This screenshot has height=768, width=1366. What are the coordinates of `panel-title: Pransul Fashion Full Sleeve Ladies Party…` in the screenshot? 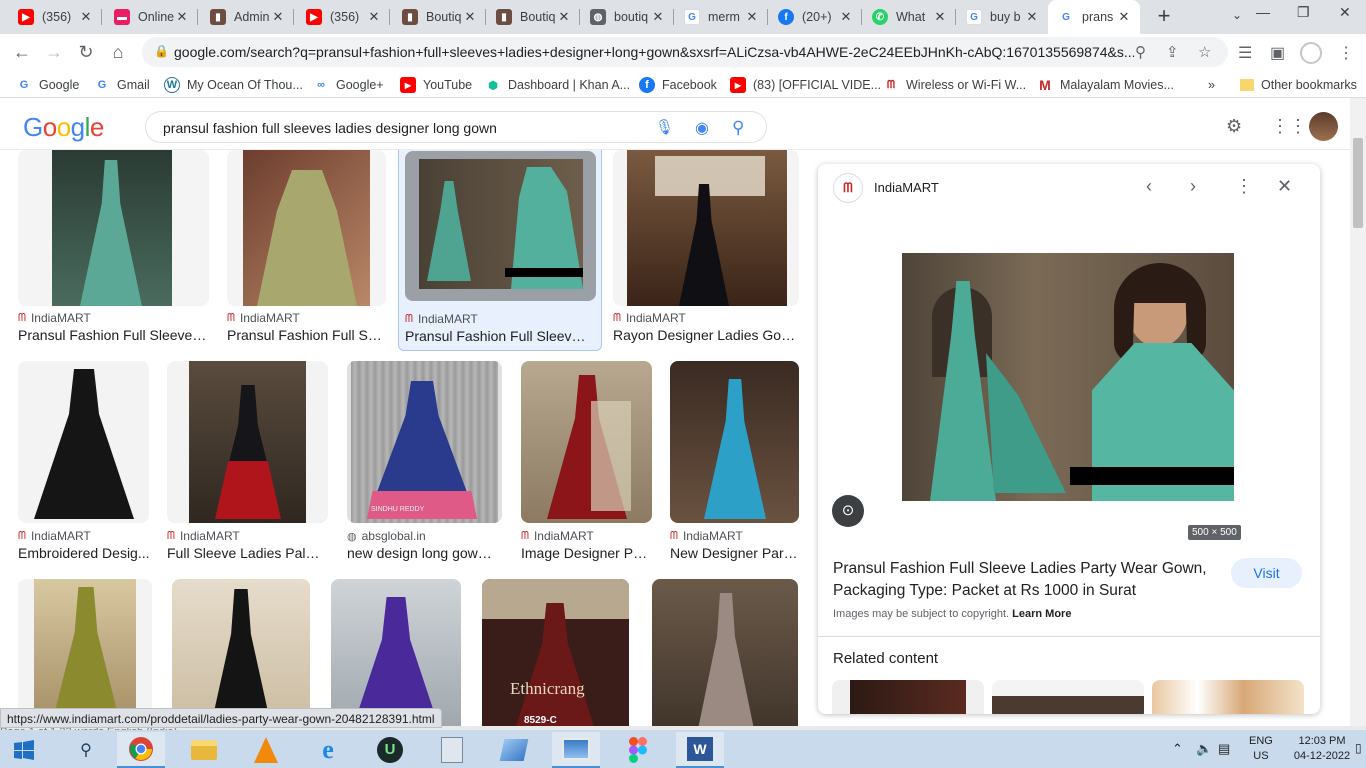 It's located at (1033, 580).